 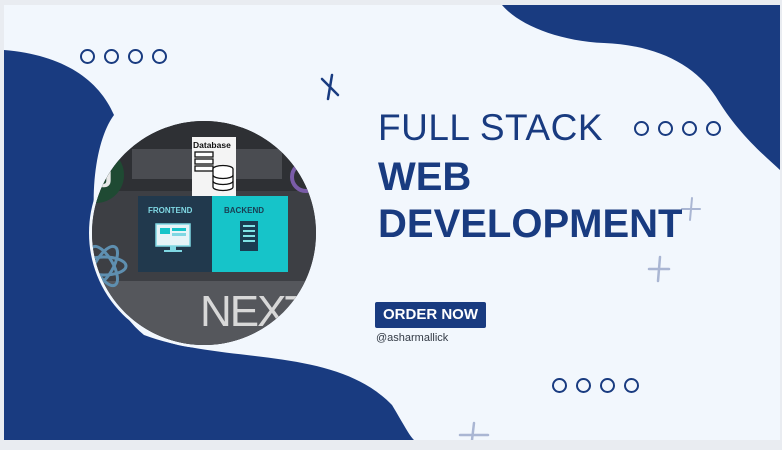 What do you see at coordinates (595, 385) in the screenshot?
I see `circle-row-bottom` at bounding box center [595, 385].